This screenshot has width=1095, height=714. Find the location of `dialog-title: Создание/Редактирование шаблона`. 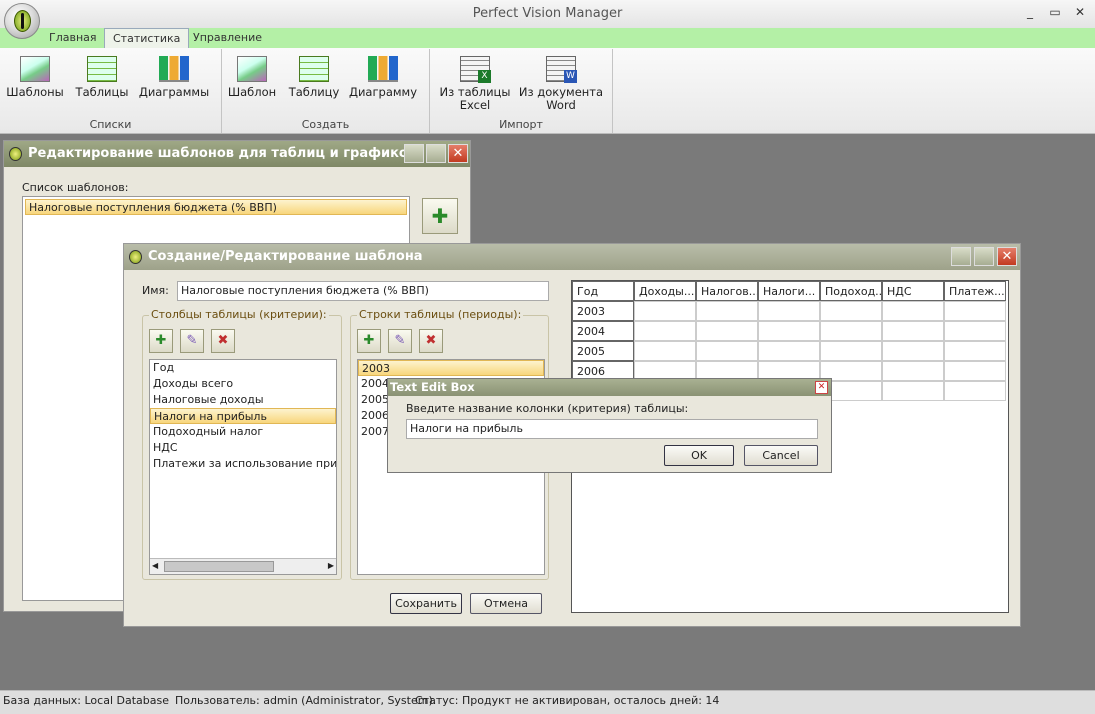

dialog-title: Создание/Редактирование шаблона is located at coordinates (572, 257).